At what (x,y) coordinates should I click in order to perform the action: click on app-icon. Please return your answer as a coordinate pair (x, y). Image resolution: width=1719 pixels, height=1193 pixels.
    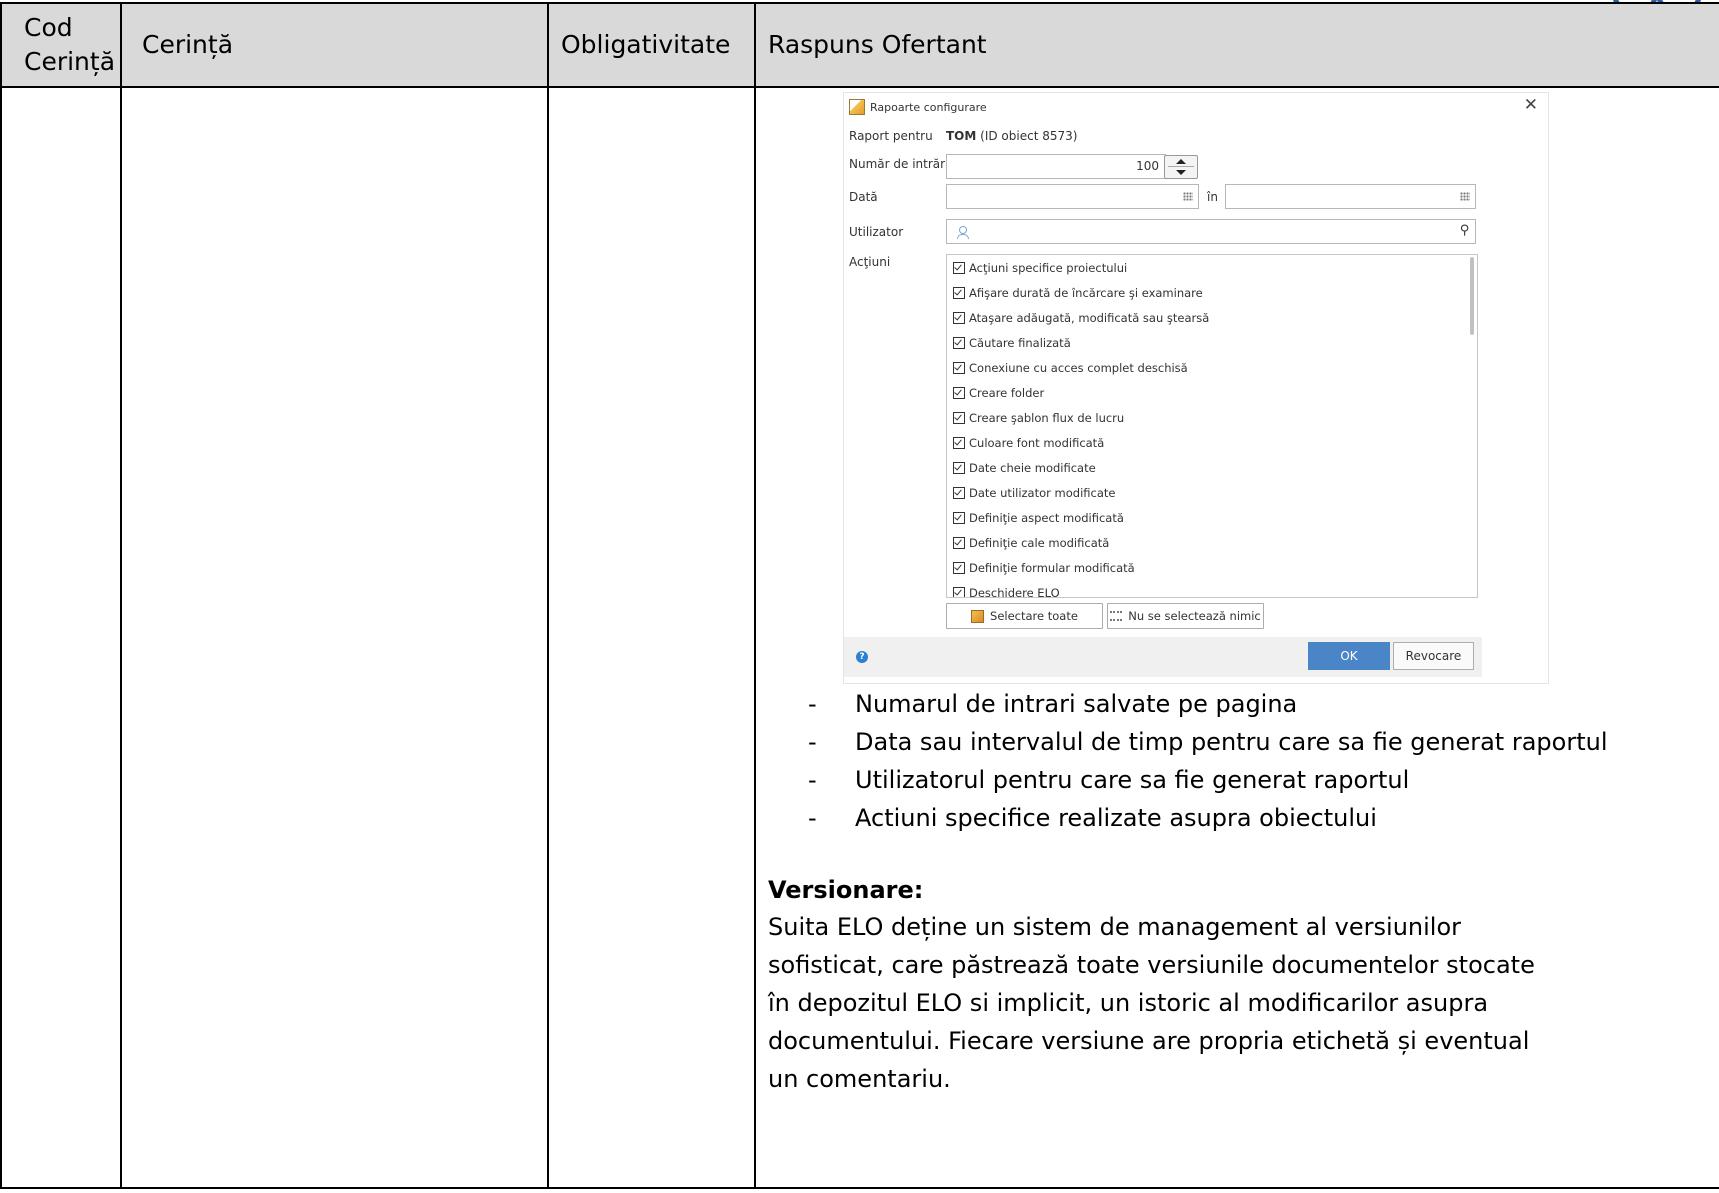
    Looking at the image, I should click on (857, 107).